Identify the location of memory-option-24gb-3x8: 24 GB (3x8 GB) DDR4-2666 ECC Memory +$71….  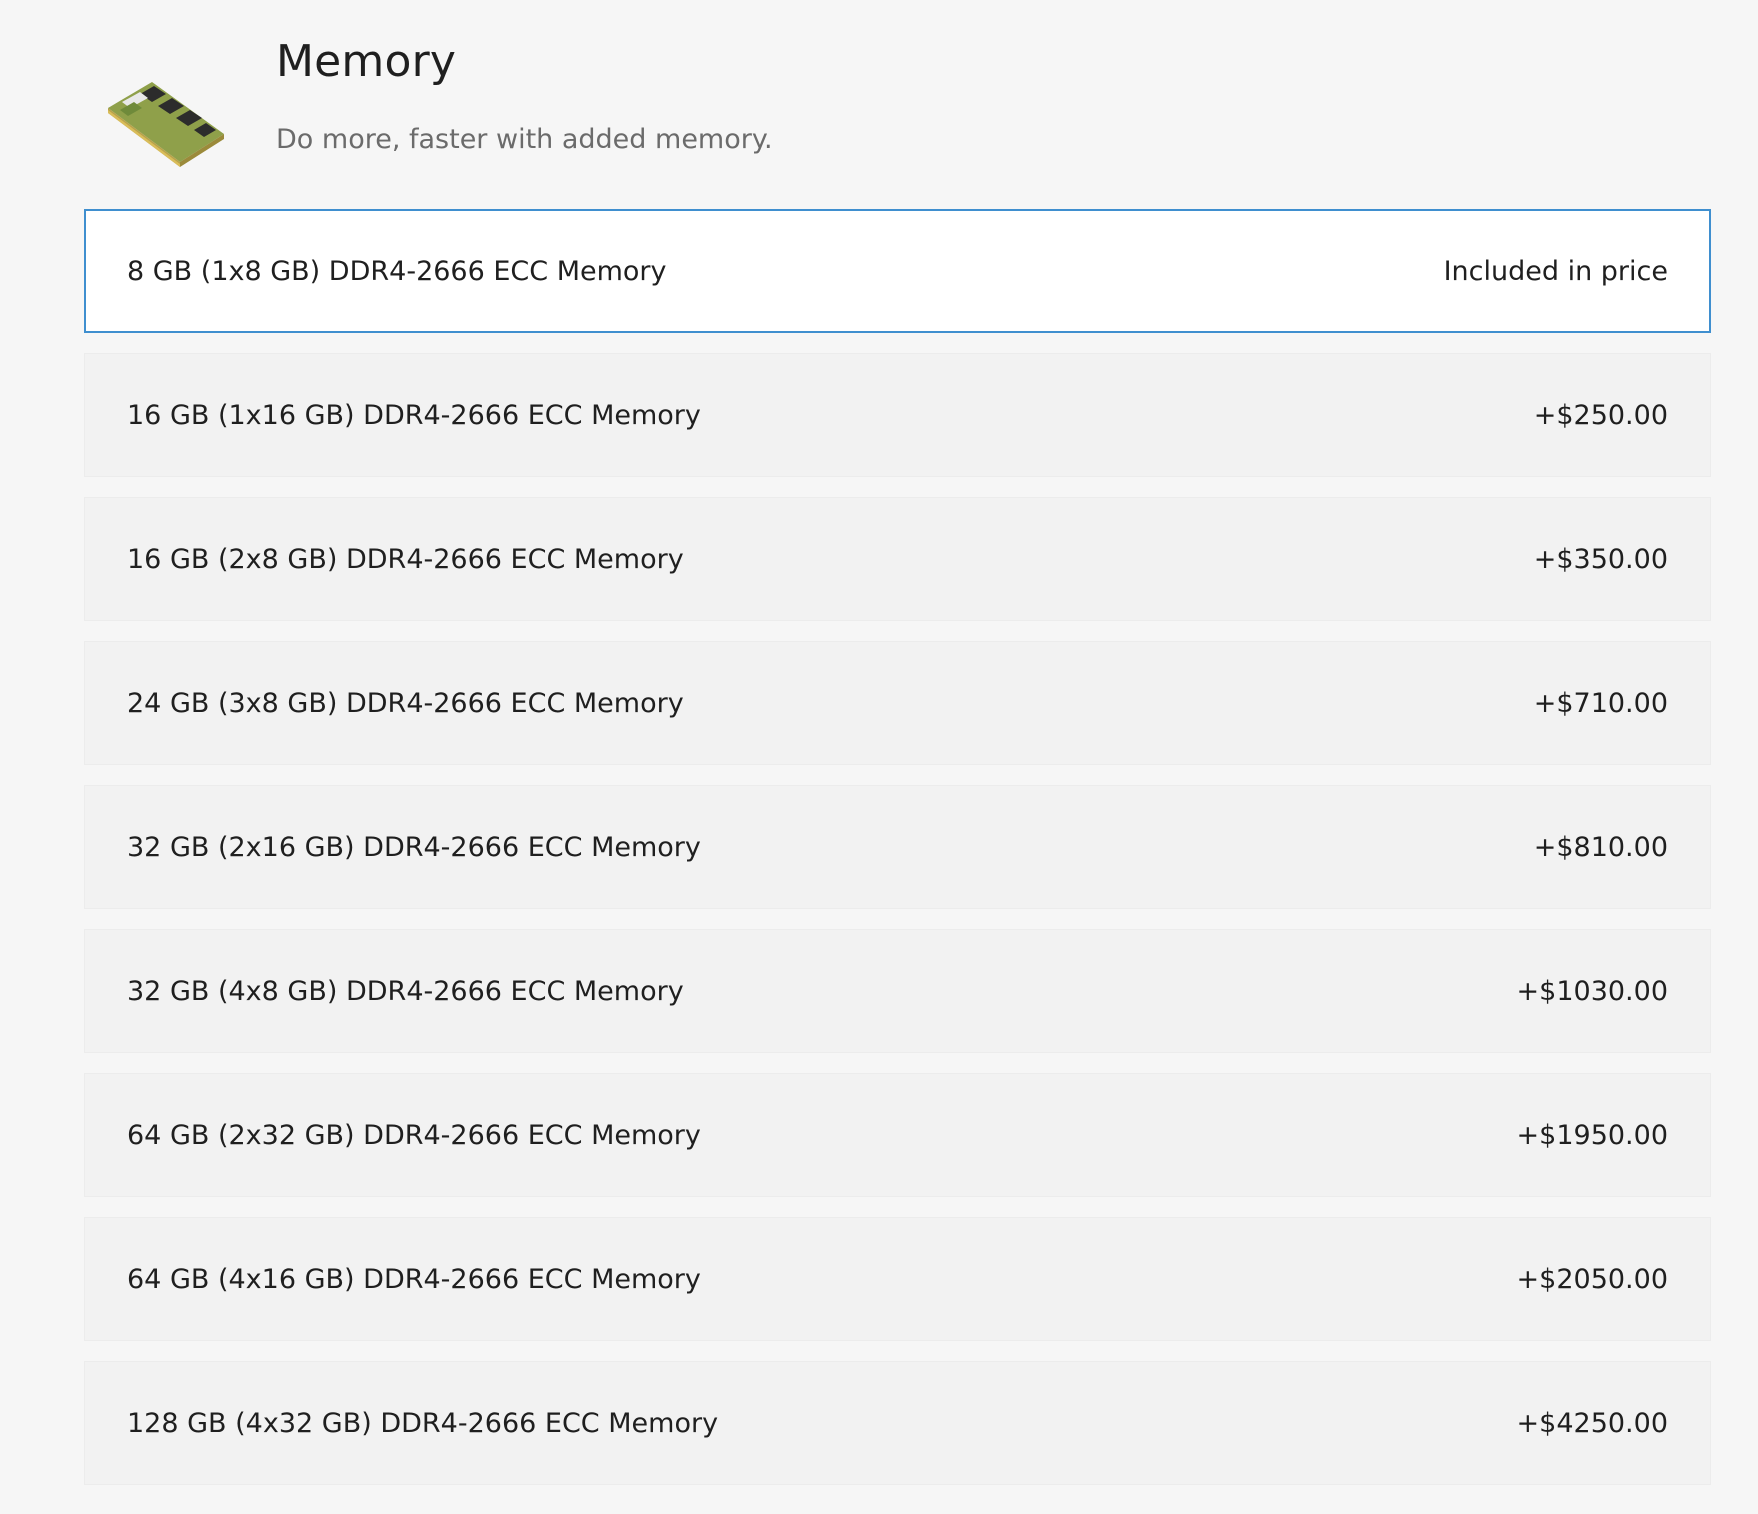
(897, 703).